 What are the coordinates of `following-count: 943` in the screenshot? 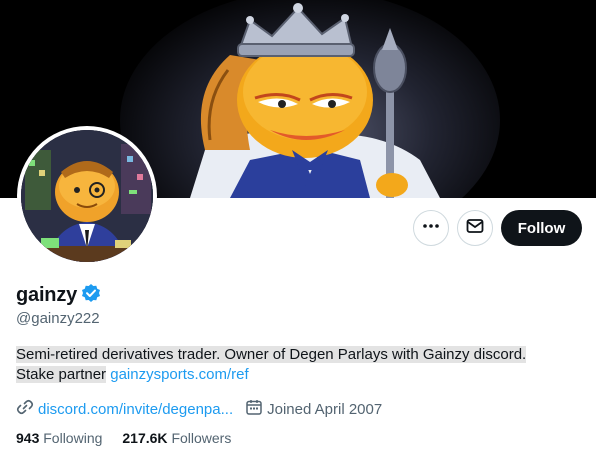 It's located at (28, 438).